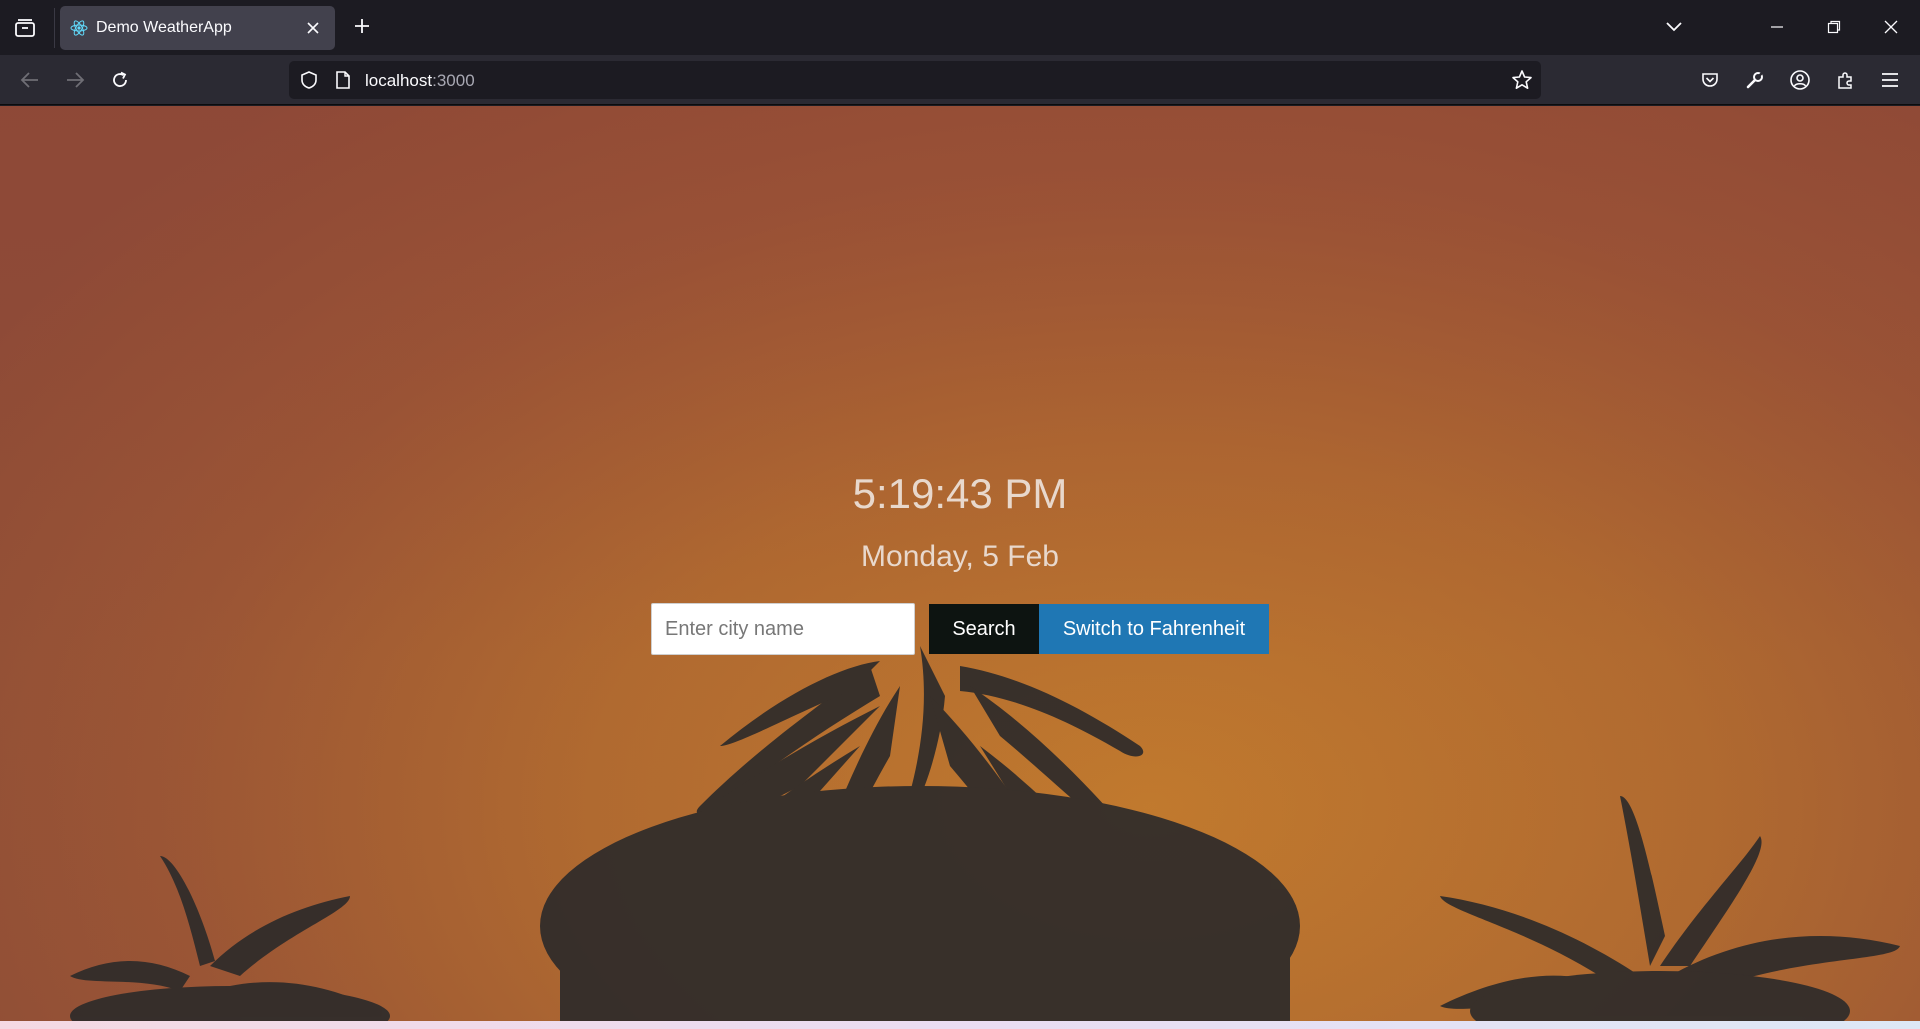 This screenshot has height=1029, width=1920. Describe the element at coordinates (362, 26) in the screenshot. I see `plus-icon` at that location.